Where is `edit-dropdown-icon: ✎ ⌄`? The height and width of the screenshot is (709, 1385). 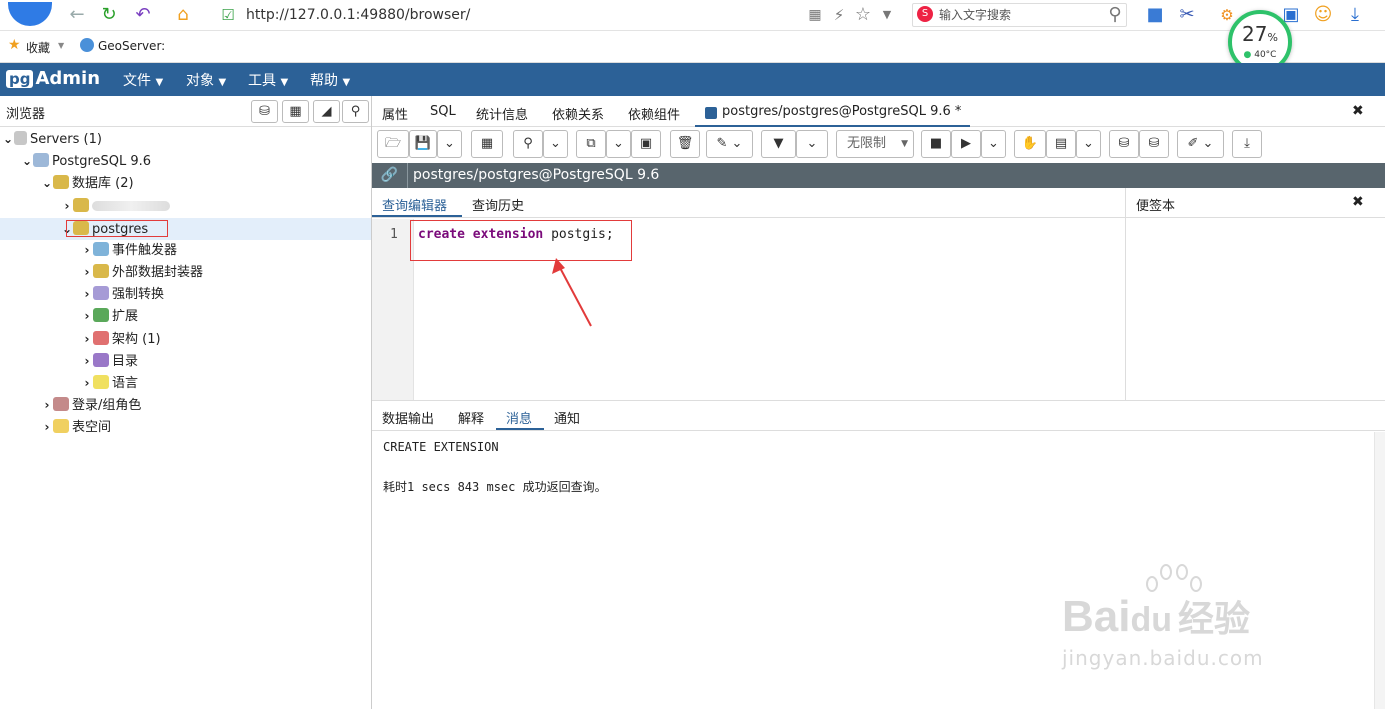
edit-dropdown-icon: ✎ ⌄ is located at coordinates (729, 144).